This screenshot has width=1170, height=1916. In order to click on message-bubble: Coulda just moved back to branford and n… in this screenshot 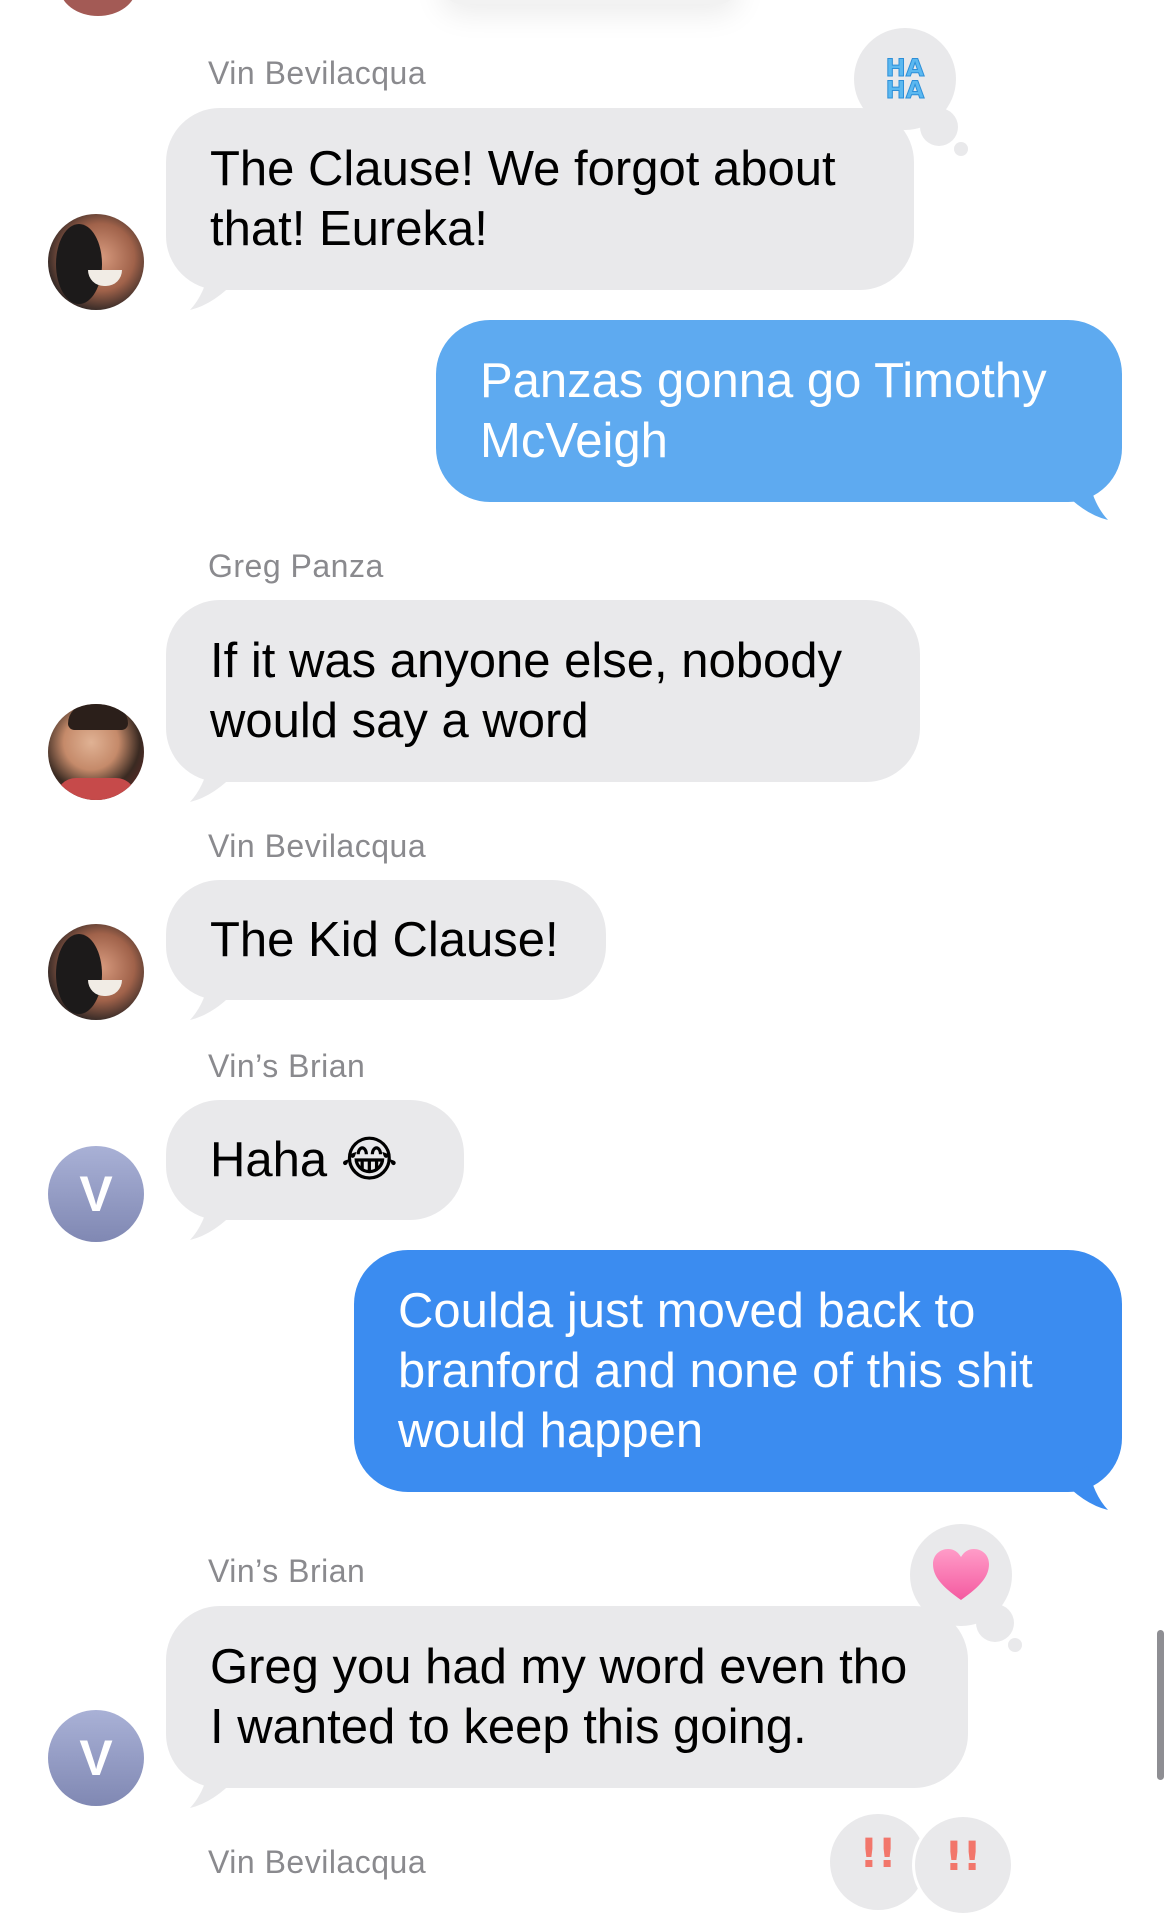, I will do `click(738, 1371)`.